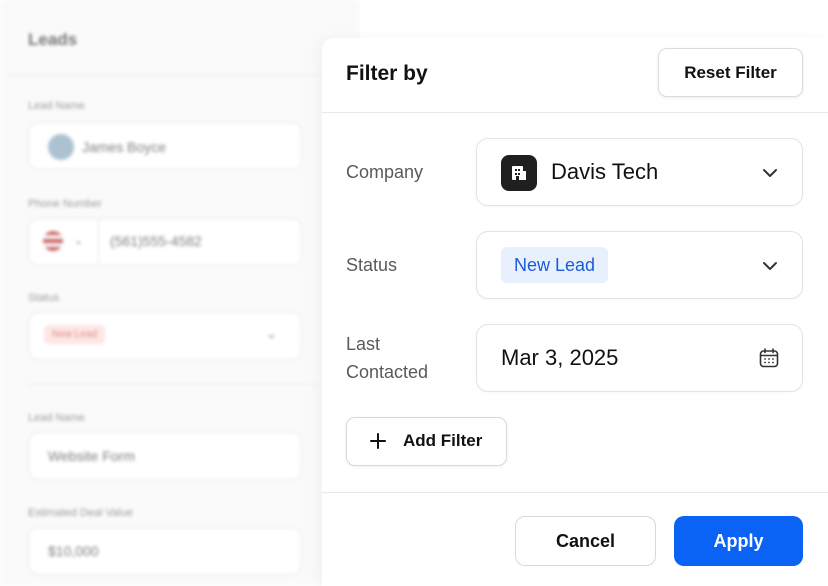 The height and width of the screenshot is (586, 828). I want to click on background-deal-value: $10,000, so click(73, 551).